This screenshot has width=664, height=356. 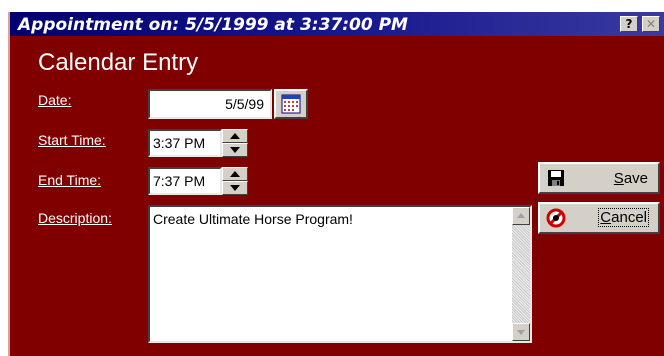 I want to click on save-label-rest: ave, so click(x=635, y=178).